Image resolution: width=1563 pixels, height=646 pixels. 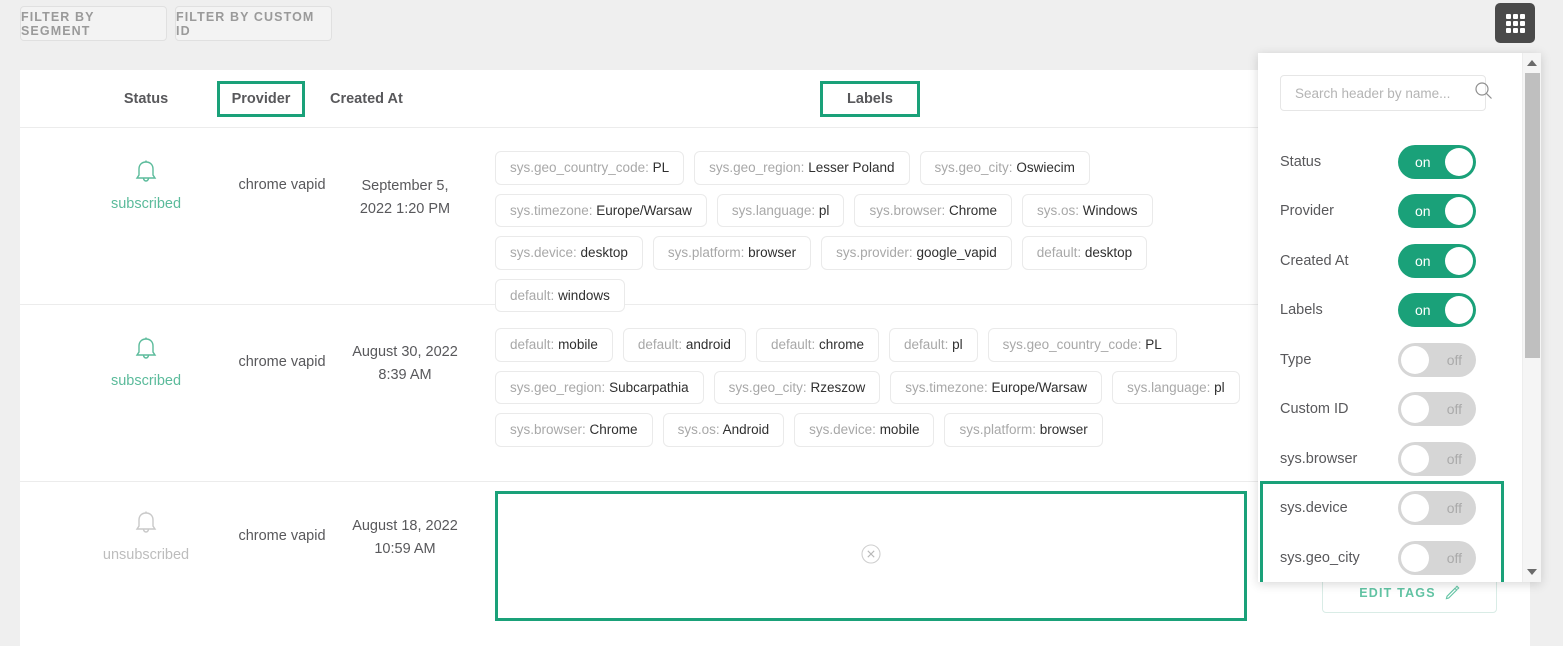 What do you see at coordinates (1452, 593) in the screenshot?
I see `pencil-icon` at bounding box center [1452, 593].